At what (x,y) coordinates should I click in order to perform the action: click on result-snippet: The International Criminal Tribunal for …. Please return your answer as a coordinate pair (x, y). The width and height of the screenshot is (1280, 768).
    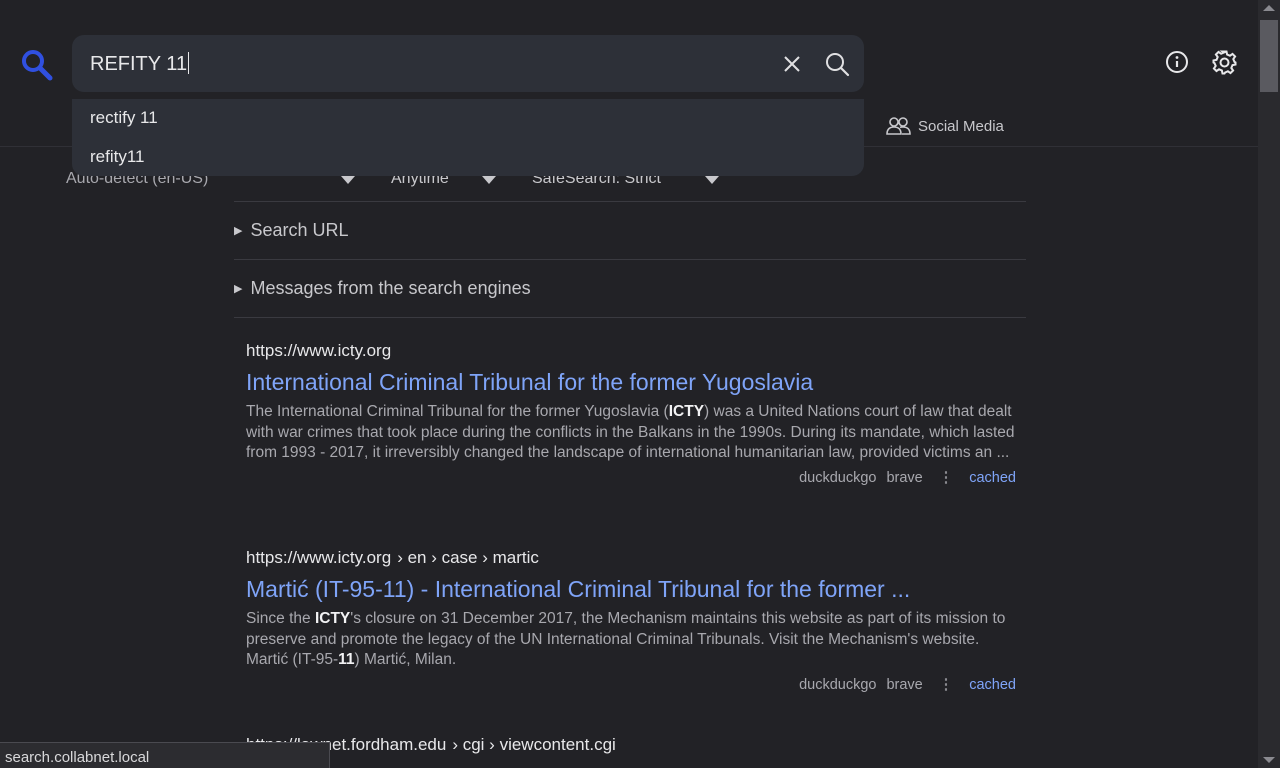
    Looking at the image, I should click on (630, 432).